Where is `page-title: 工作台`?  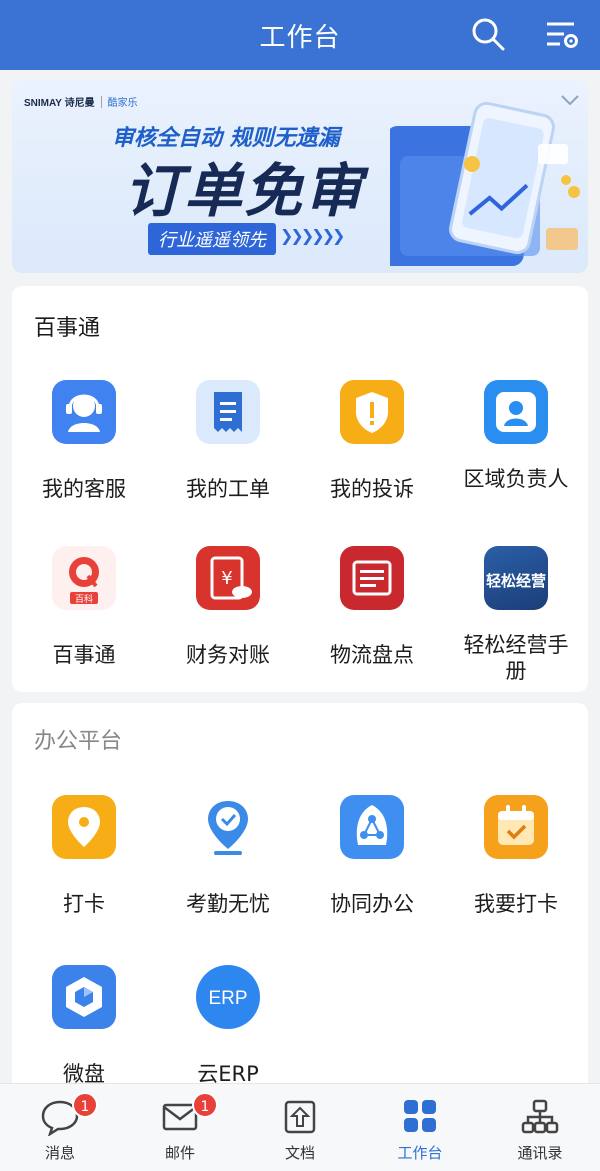
page-title: 工作台 is located at coordinates (300, 37).